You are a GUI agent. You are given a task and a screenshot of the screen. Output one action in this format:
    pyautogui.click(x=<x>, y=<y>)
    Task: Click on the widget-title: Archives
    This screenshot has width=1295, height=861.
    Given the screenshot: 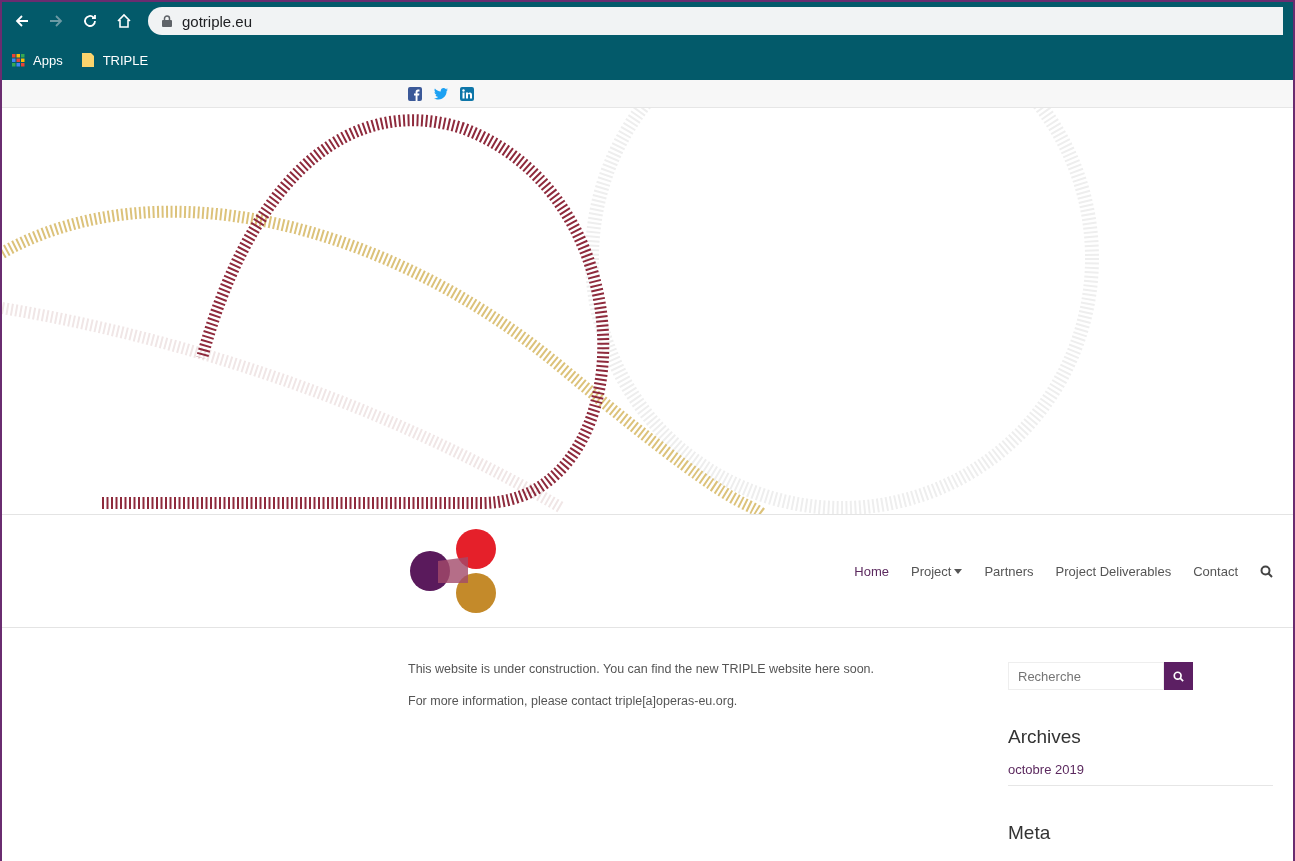 What is the action you would take?
    pyautogui.click(x=1045, y=737)
    